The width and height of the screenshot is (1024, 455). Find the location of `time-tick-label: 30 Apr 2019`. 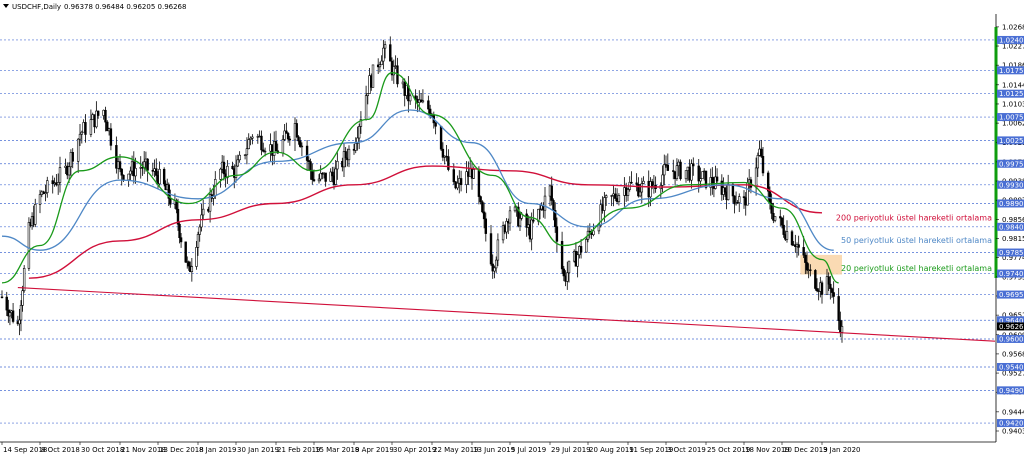

time-tick-label: 30 Apr 2019 is located at coordinates (414, 450).